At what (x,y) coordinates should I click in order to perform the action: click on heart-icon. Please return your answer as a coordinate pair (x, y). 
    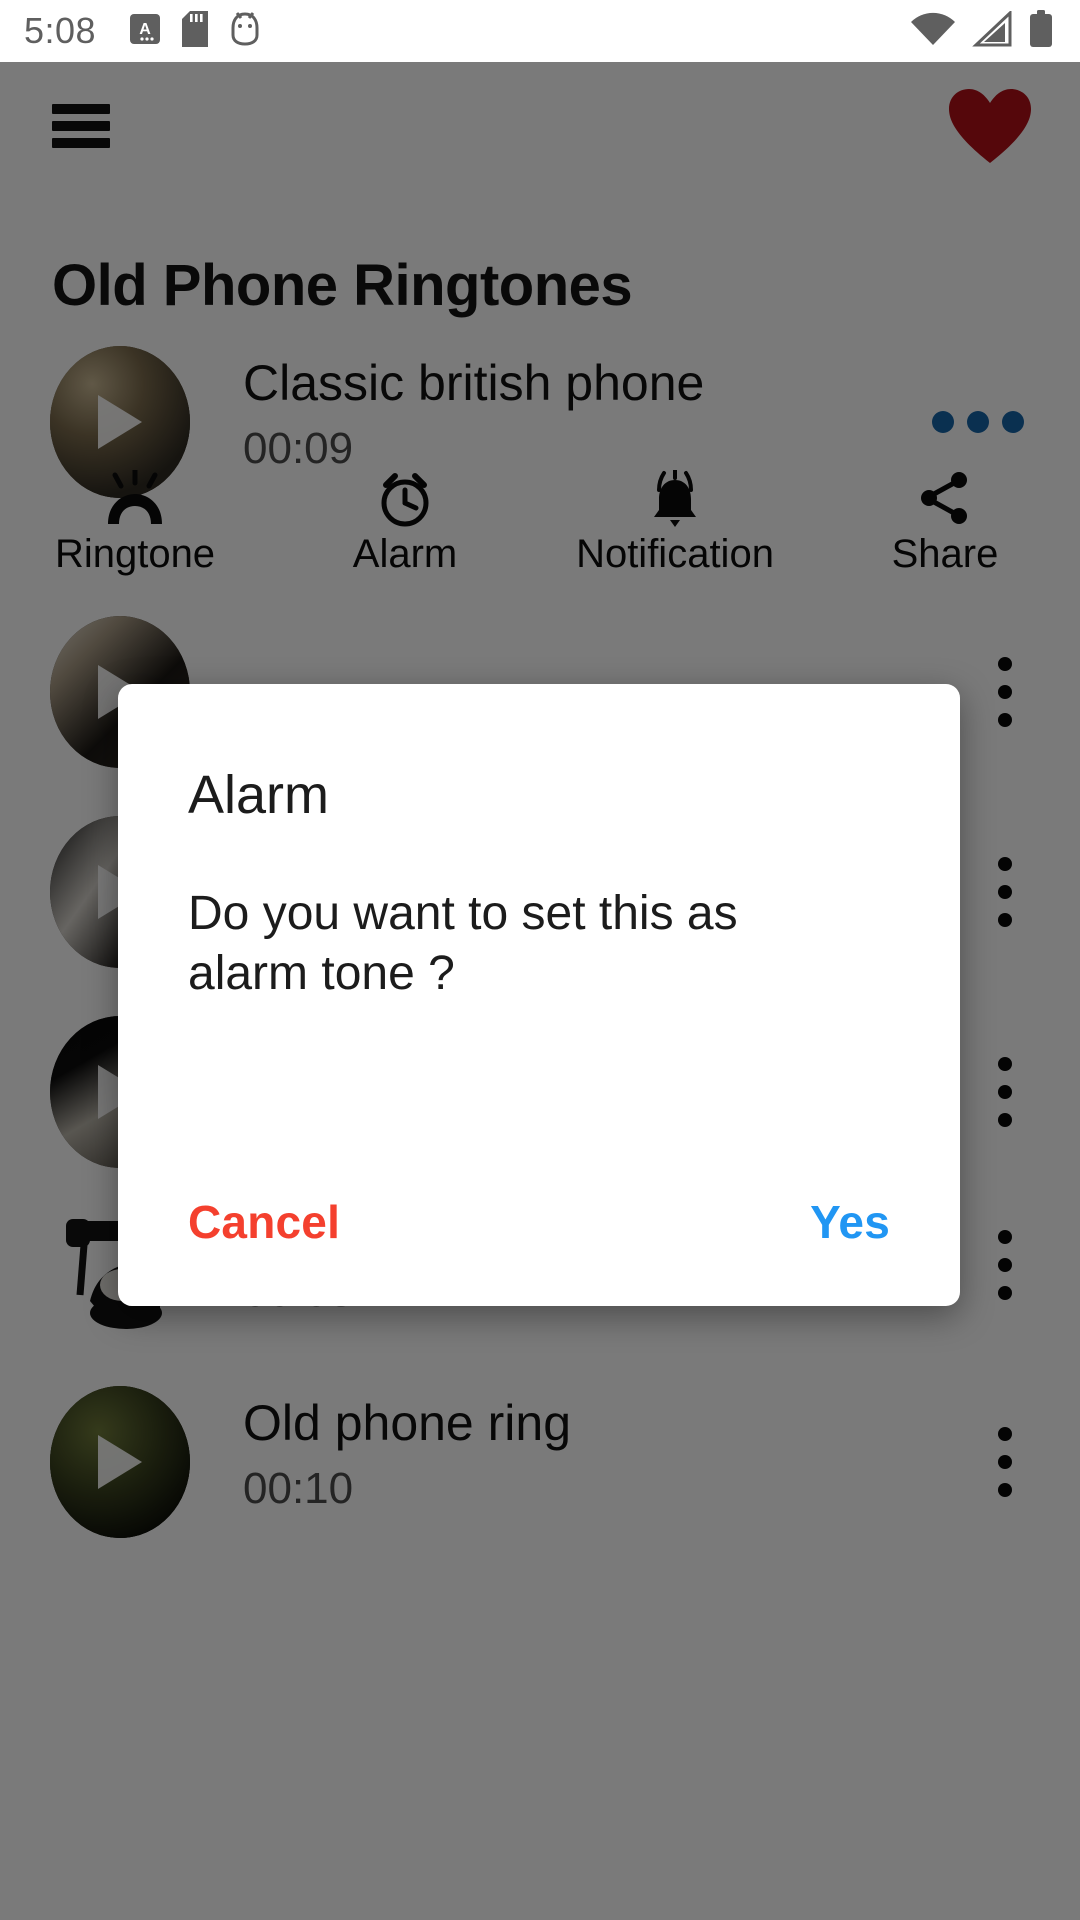
    Looking at the image, I should click on (990, 126).